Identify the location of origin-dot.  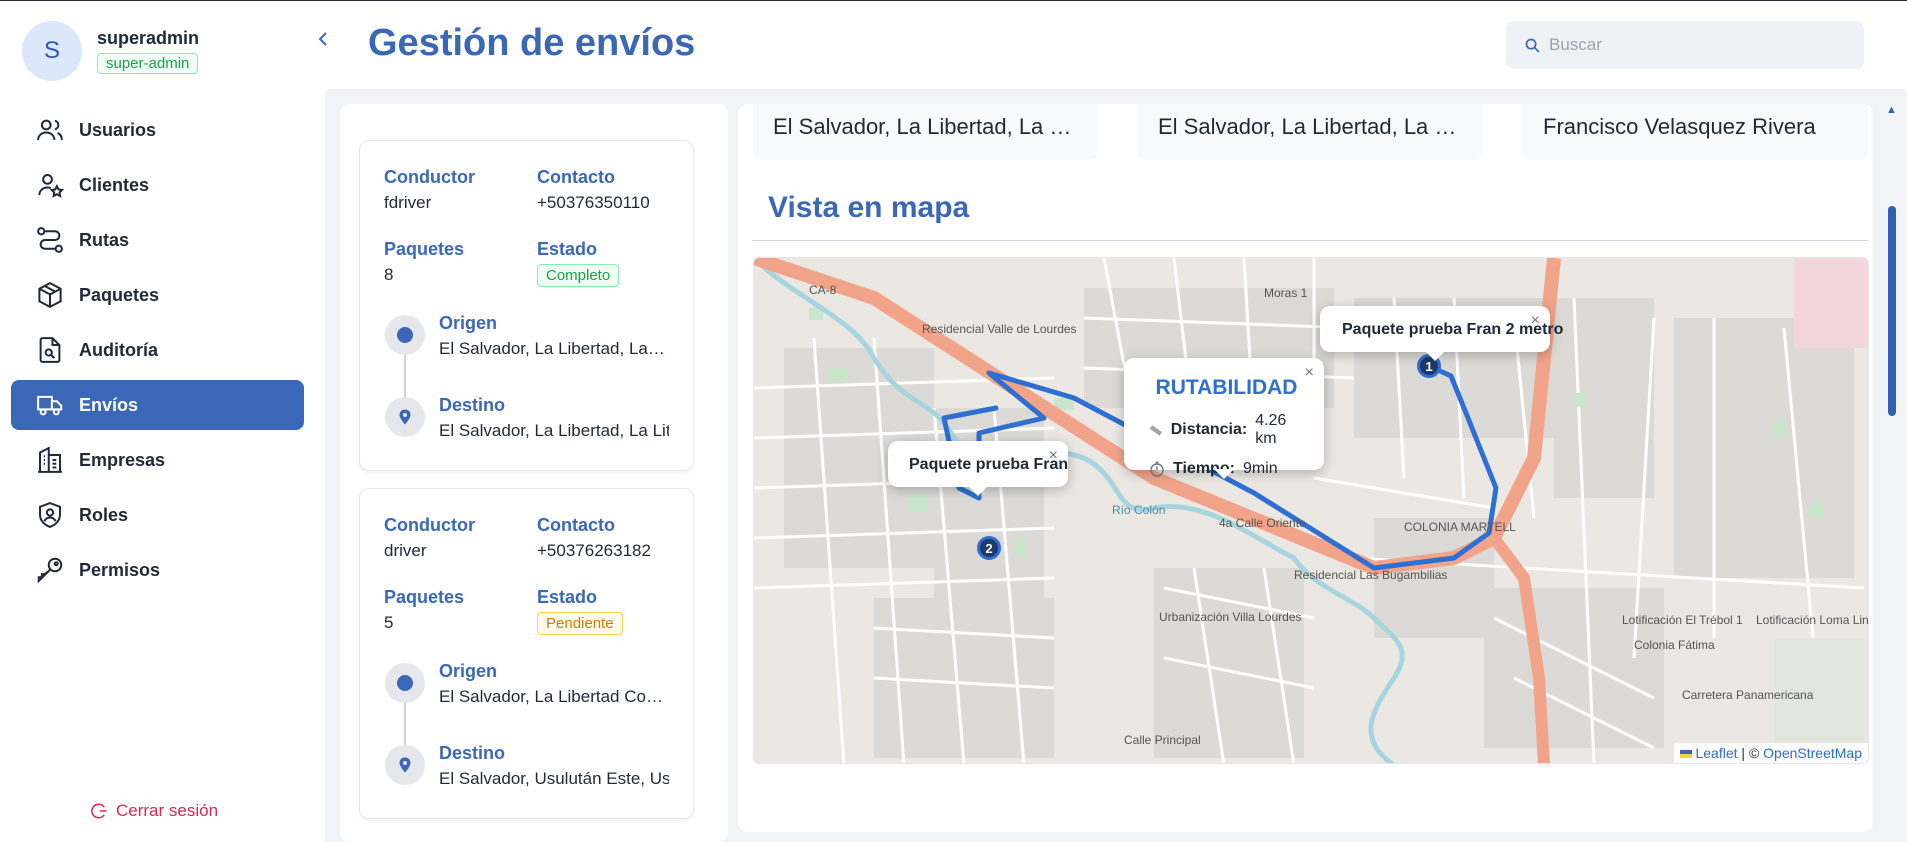
(405, 683).